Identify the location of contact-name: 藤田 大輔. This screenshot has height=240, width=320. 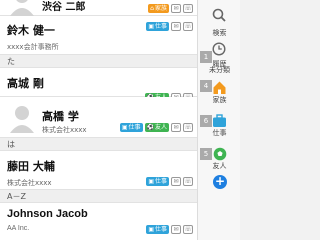
(31, 166).